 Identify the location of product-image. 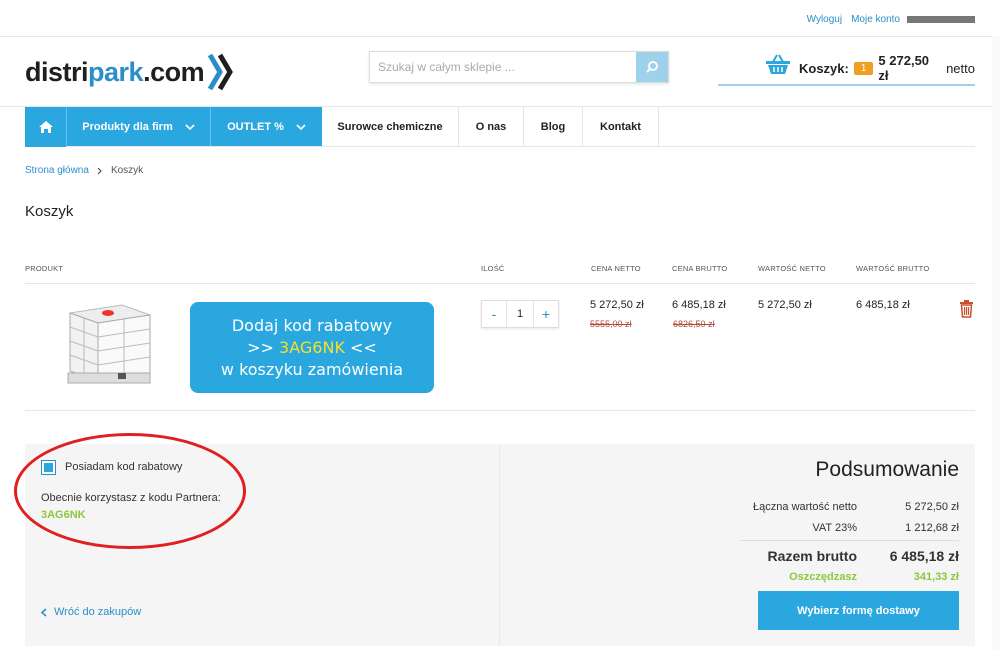
(109, 347).